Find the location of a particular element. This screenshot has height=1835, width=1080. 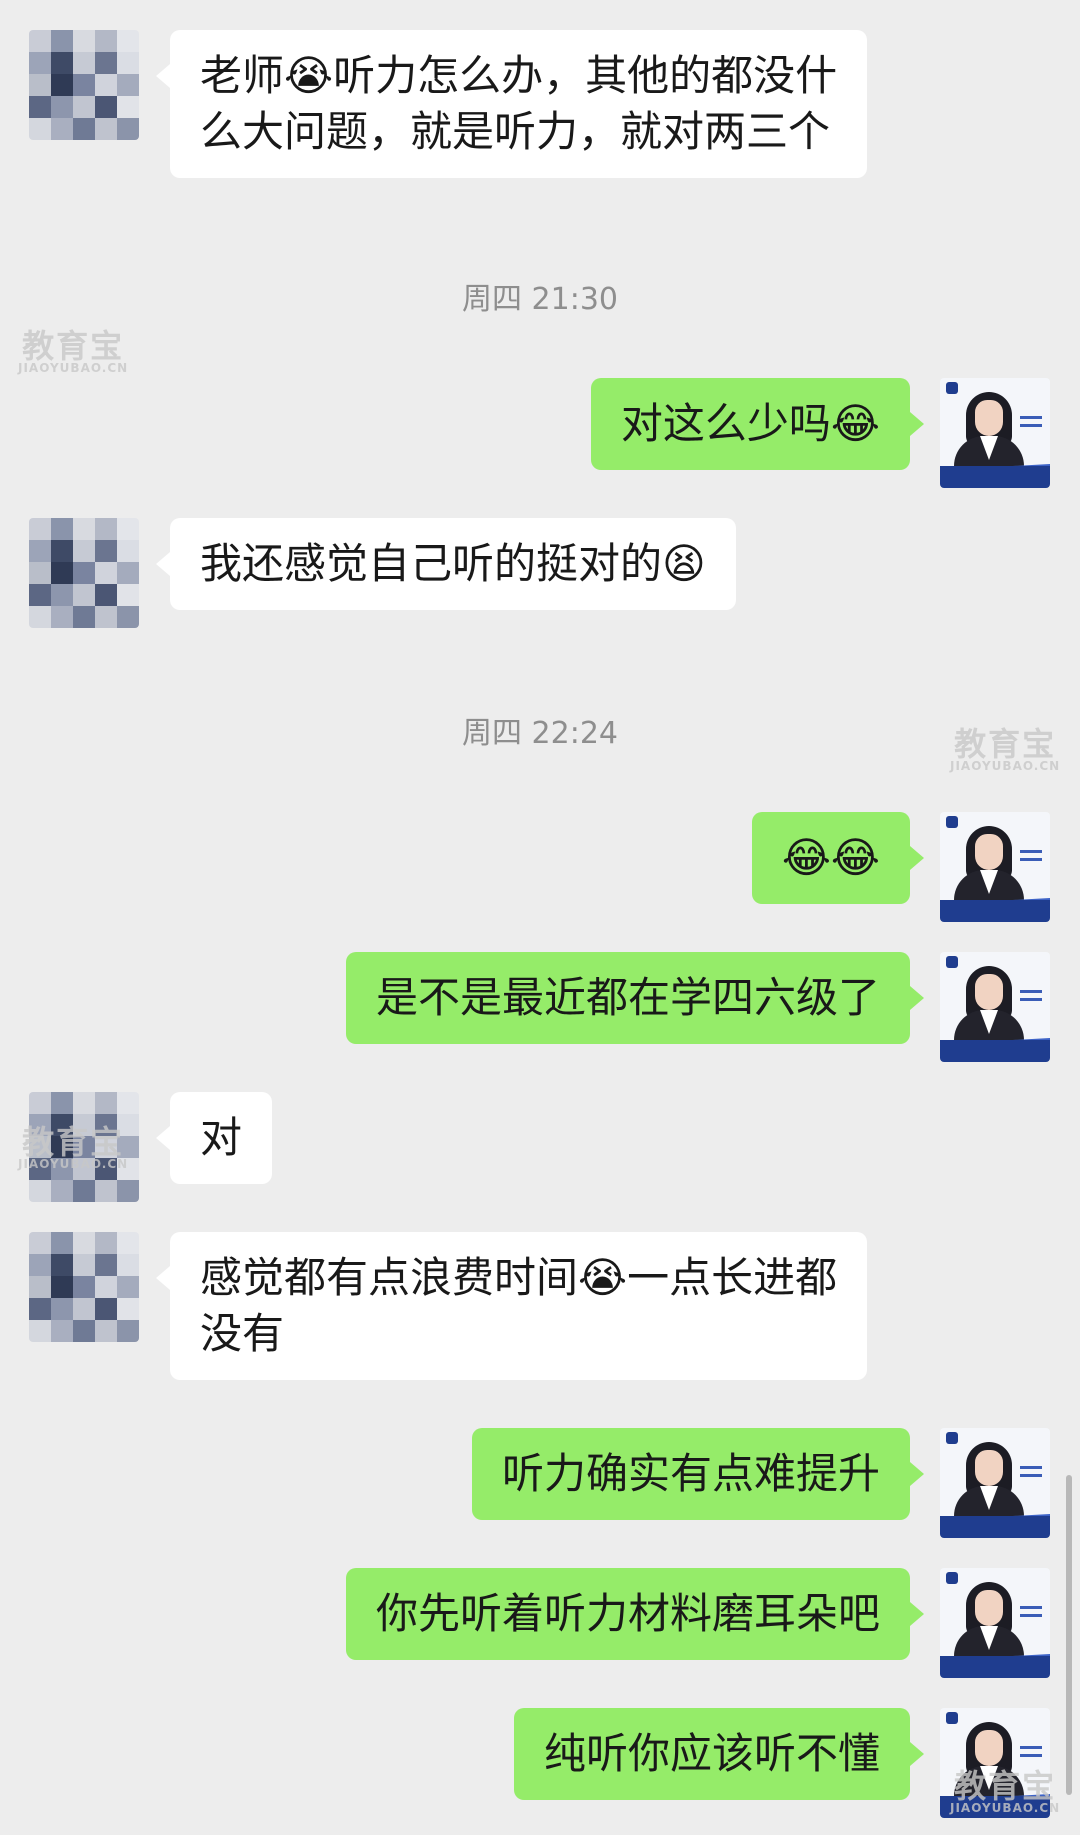

message-row: 感觉都有点浪费时间😭一点长进都 没有 is located at coordinates (540, 1314).